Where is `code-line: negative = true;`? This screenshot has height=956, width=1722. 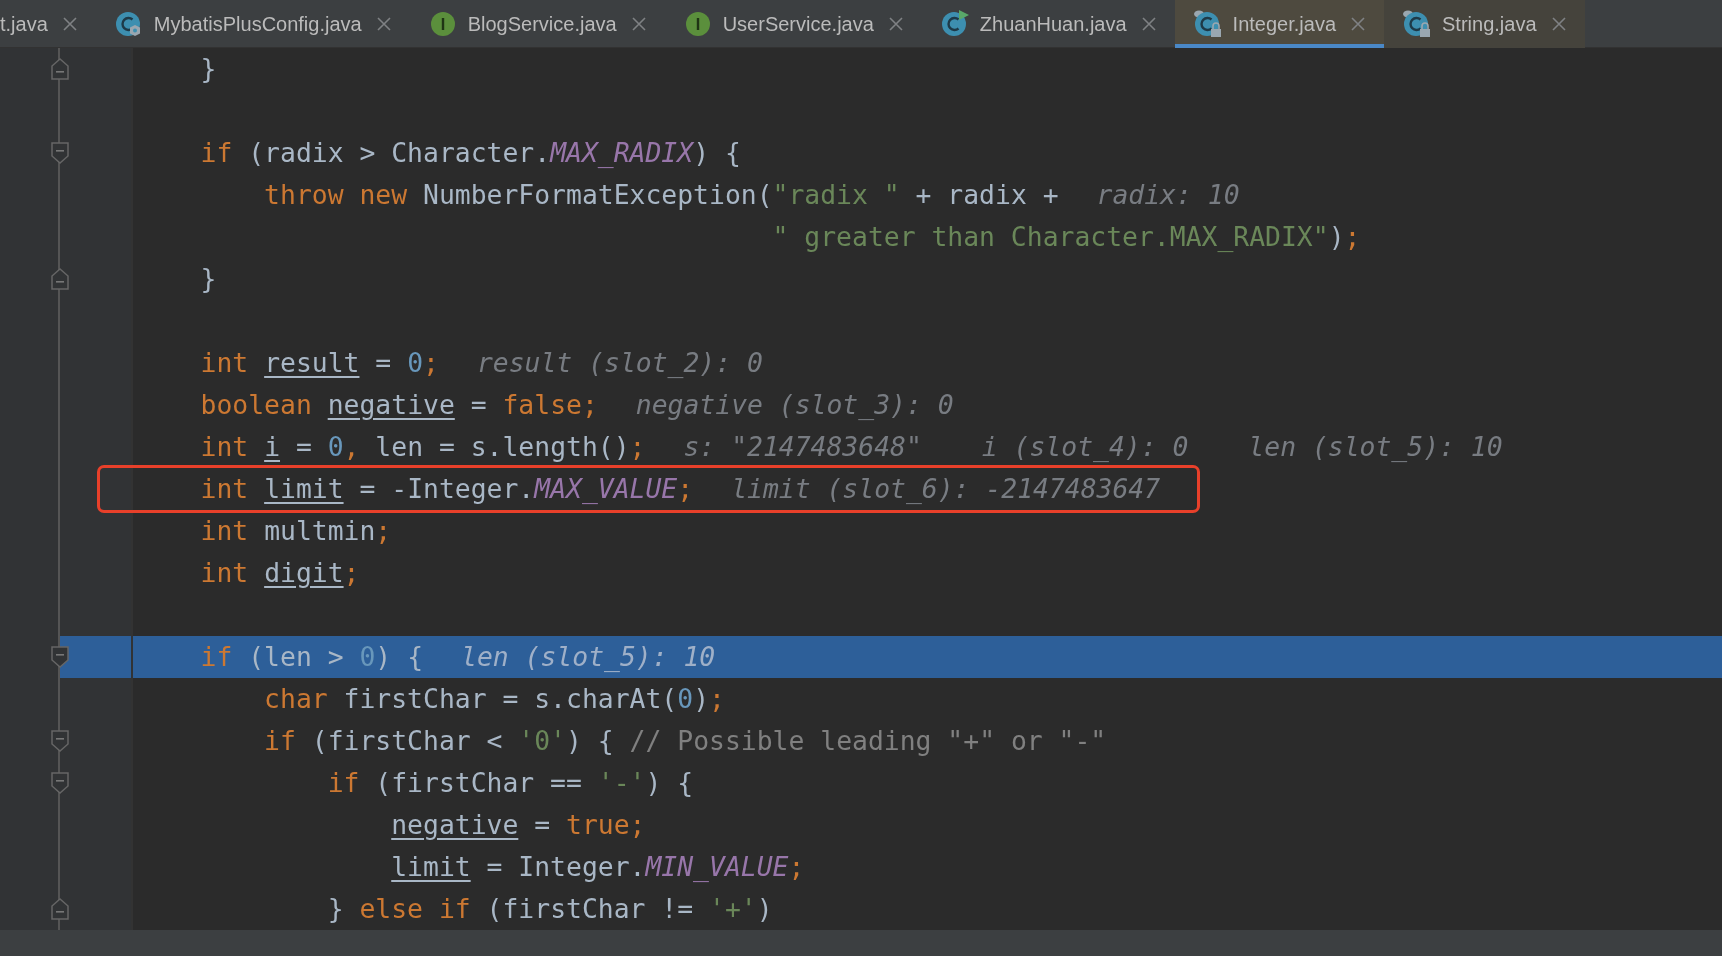 code-line: negative = true; is located at coordinates (518, 825).